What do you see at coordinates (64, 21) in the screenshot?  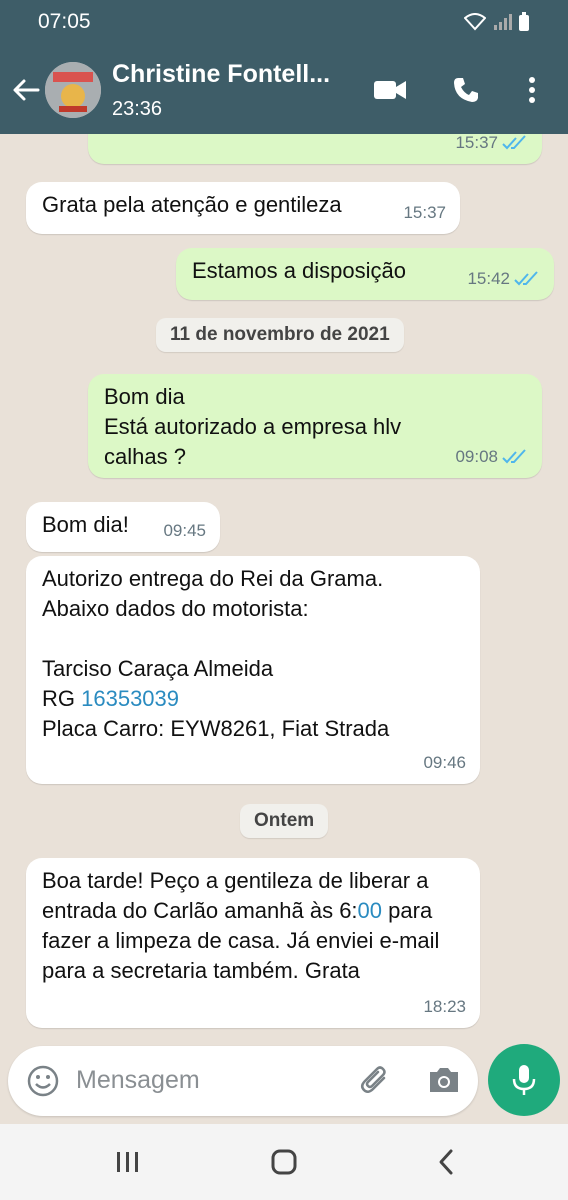 I see `status-time: 07:05` at bounding box center [64, 21].